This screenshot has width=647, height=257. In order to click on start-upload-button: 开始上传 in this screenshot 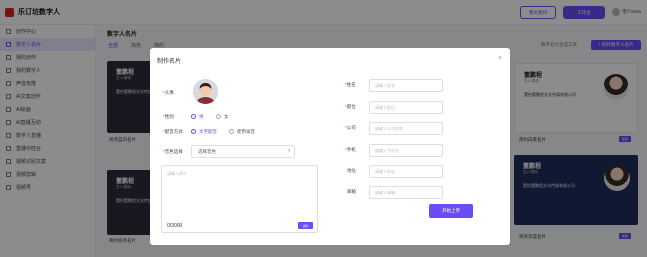, I will do `click(451, 211)`.